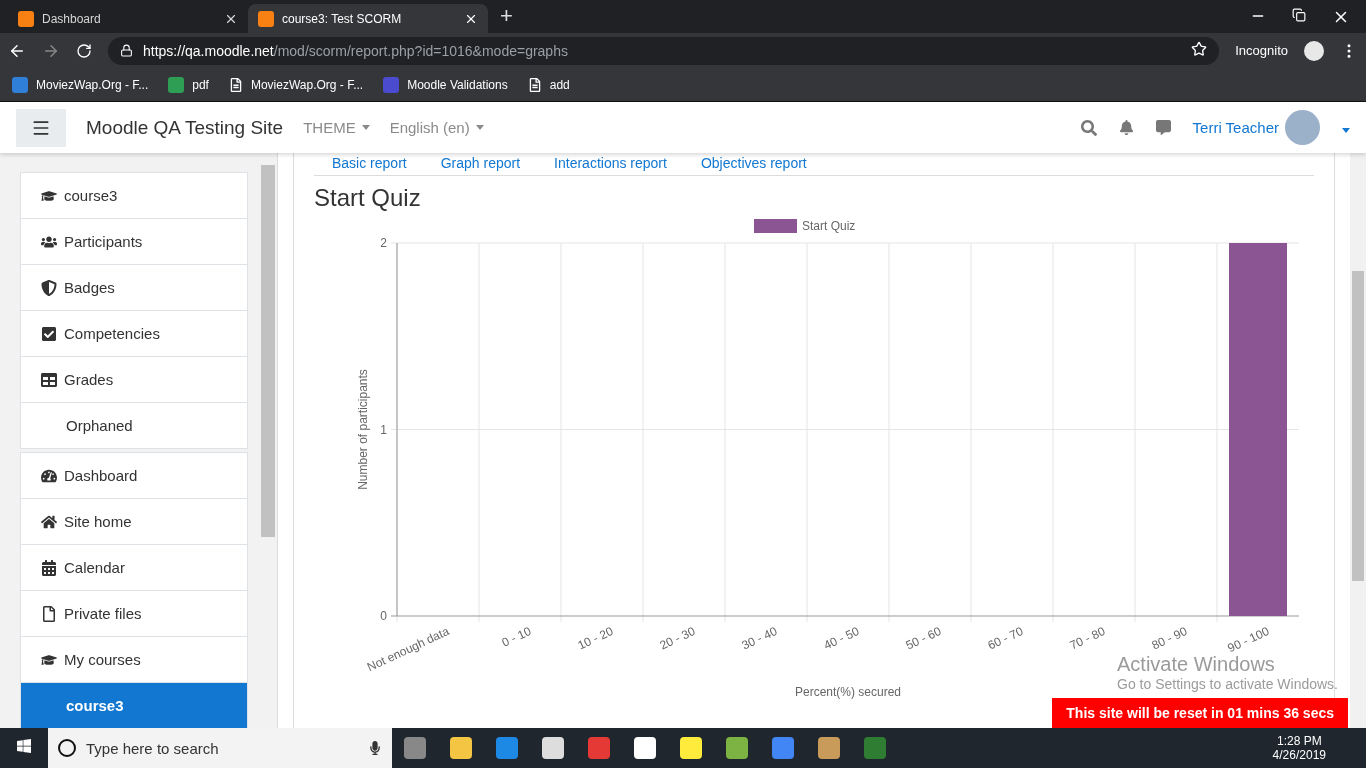  What do you see at coordinates (369, 163) in the screenshot?
I see `report-tab: Basic report` at bounding box center [369, 163].